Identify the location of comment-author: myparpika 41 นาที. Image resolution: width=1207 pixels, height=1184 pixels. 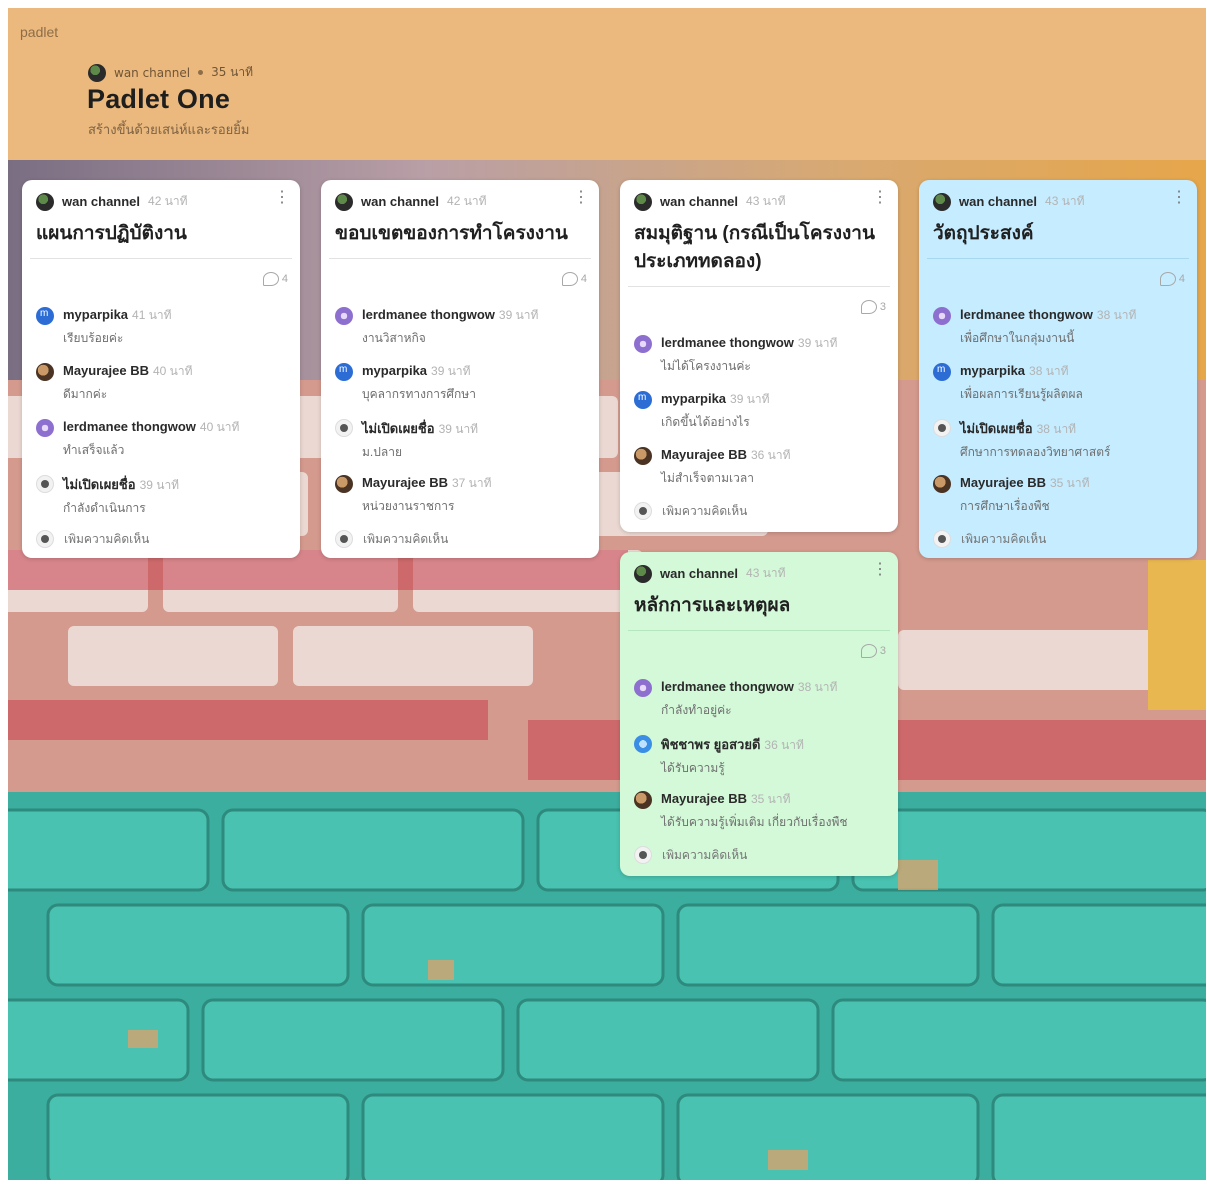
(117, 315).